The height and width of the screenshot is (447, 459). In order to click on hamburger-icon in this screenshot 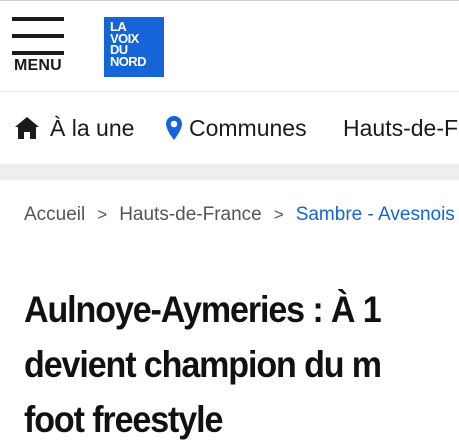, I will do `click(38, 19)`.